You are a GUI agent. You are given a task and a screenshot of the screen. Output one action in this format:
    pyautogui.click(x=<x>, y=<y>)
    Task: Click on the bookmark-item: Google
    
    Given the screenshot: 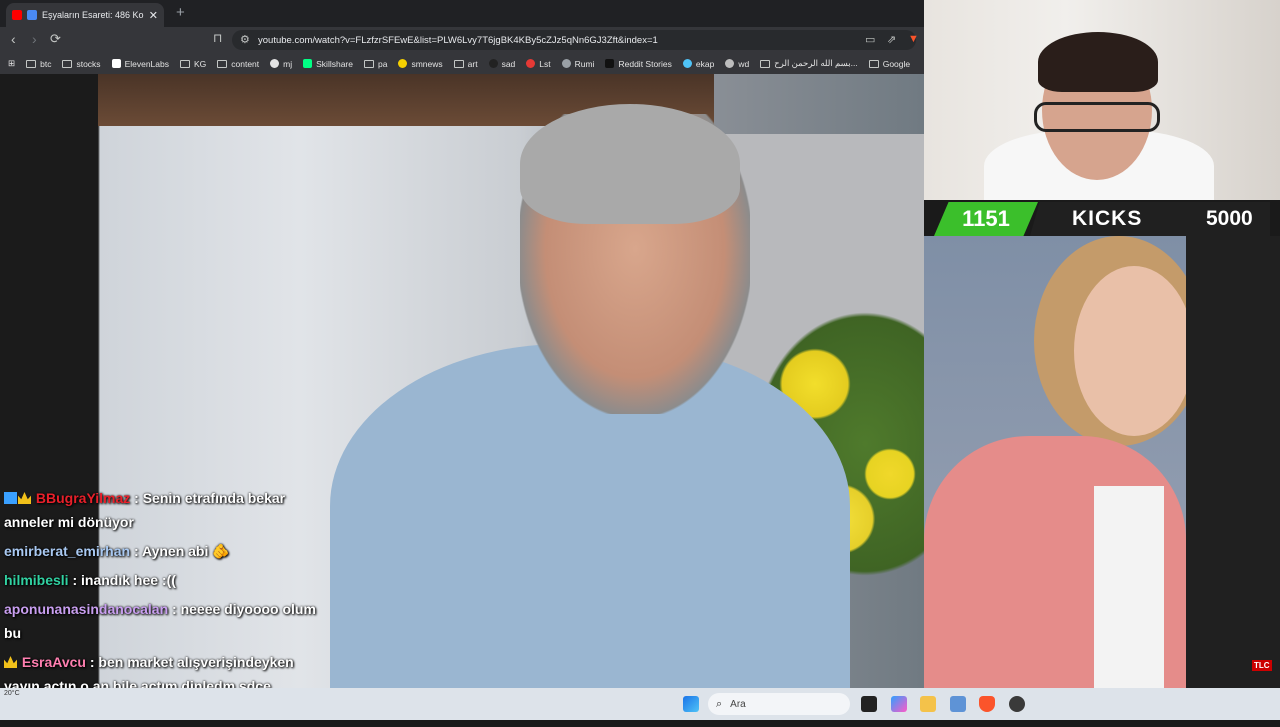 What is the action you would take?
    pyautogui.click(x=889, y=63)
    